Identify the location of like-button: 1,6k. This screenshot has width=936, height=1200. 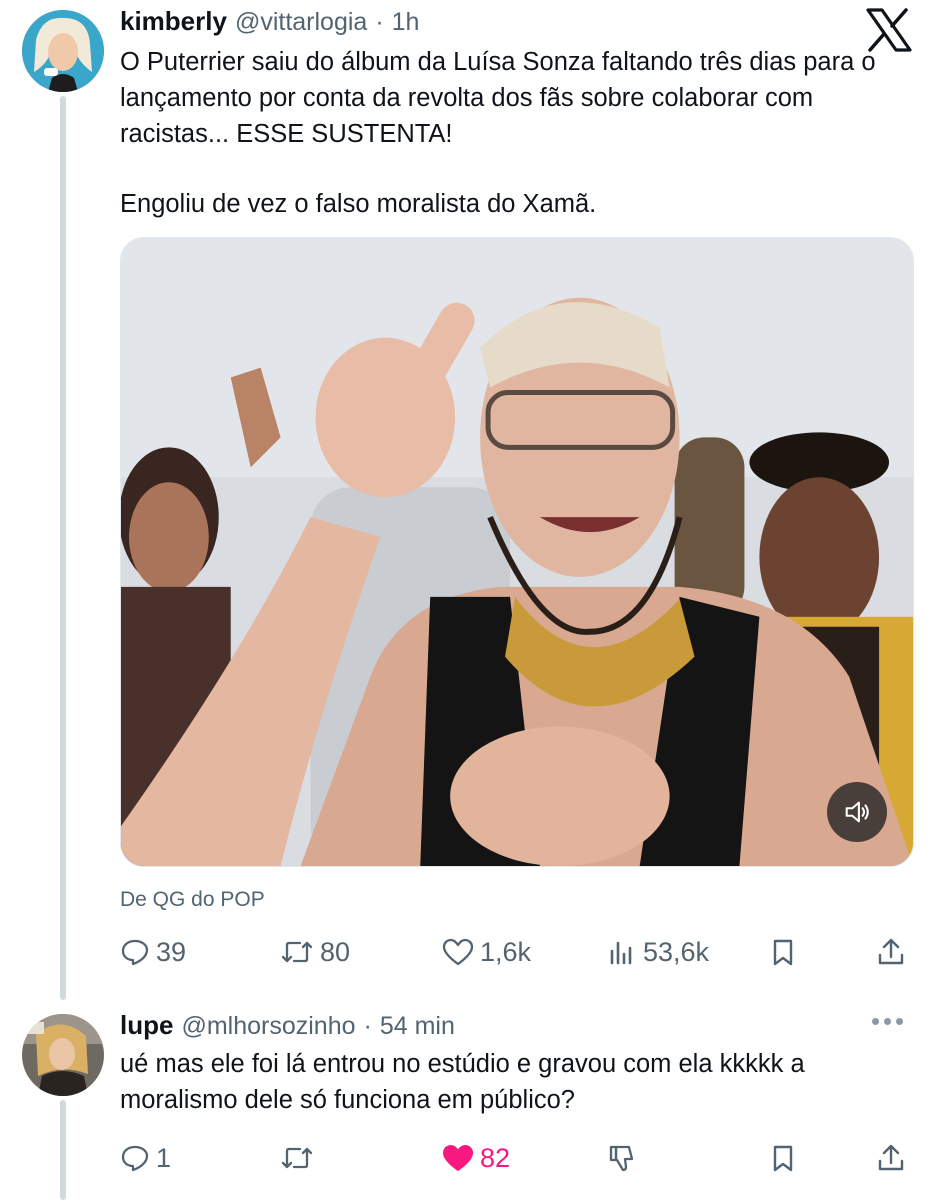
(486, 952).